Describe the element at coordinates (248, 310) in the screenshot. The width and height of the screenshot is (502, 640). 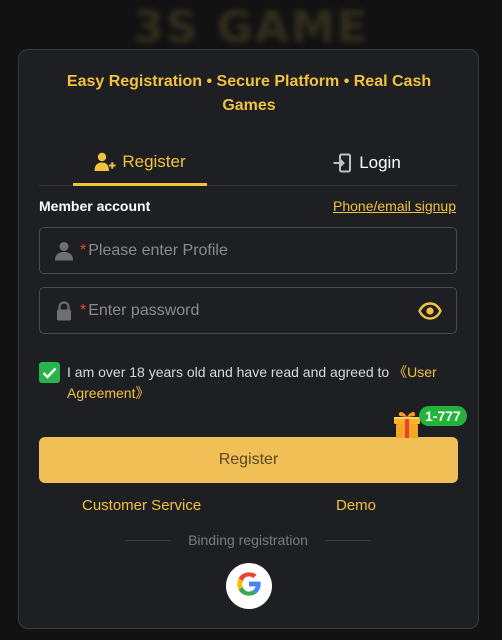
I see `password-input: * Enter password` at that location.